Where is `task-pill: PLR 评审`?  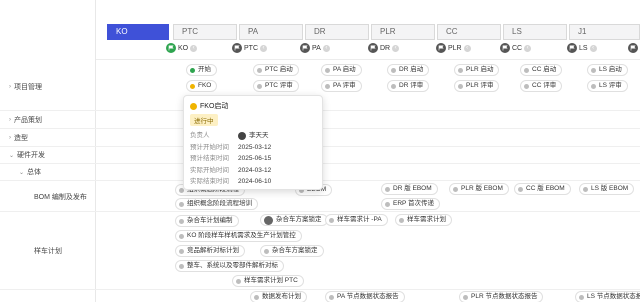 task-pill: PLR 评审 is located at coordinates (477, 86).